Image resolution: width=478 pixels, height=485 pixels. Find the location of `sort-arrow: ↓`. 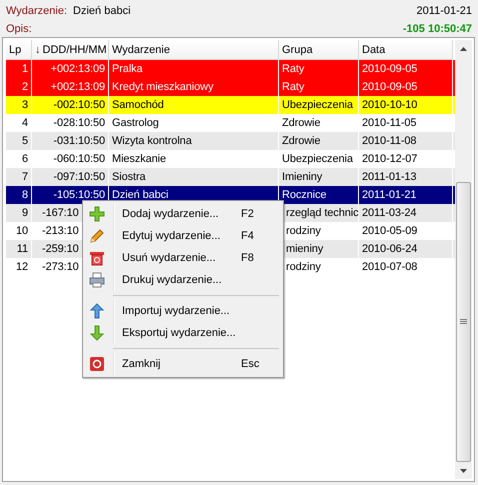

sort-arrow: ↓ is located at coordinates (37, 50).